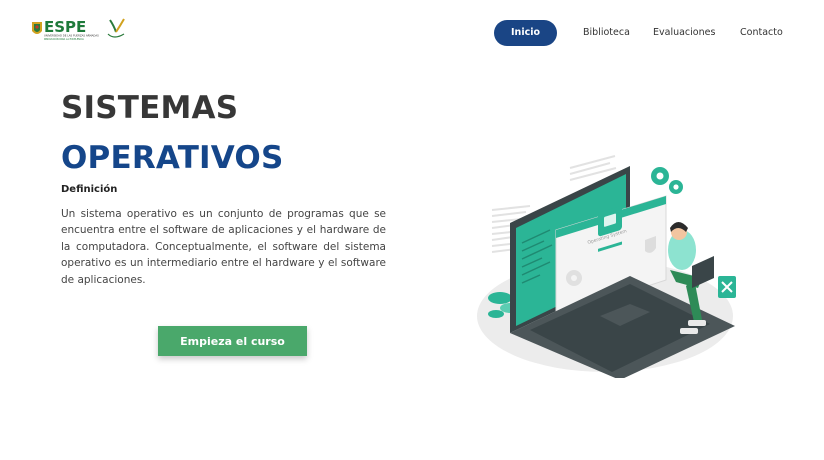  What do you see at coordinates (64, 39) in the screenshot?
I see `logo-motto: INNOVACIÓN PARA LA EXCELENCIA` at bounding box center [64, 39].